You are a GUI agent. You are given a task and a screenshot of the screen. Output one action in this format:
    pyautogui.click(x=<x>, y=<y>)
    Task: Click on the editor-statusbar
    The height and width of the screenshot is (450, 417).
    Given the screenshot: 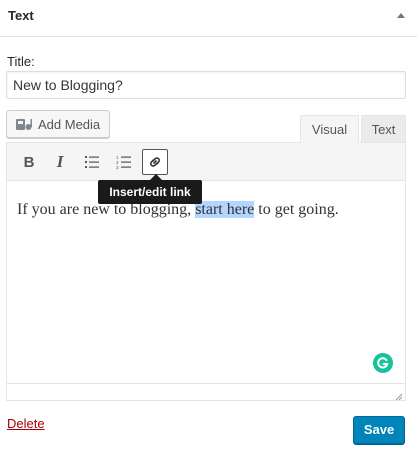 What is the action you would take?
    pyautogui.click(x=206, y=392)
    